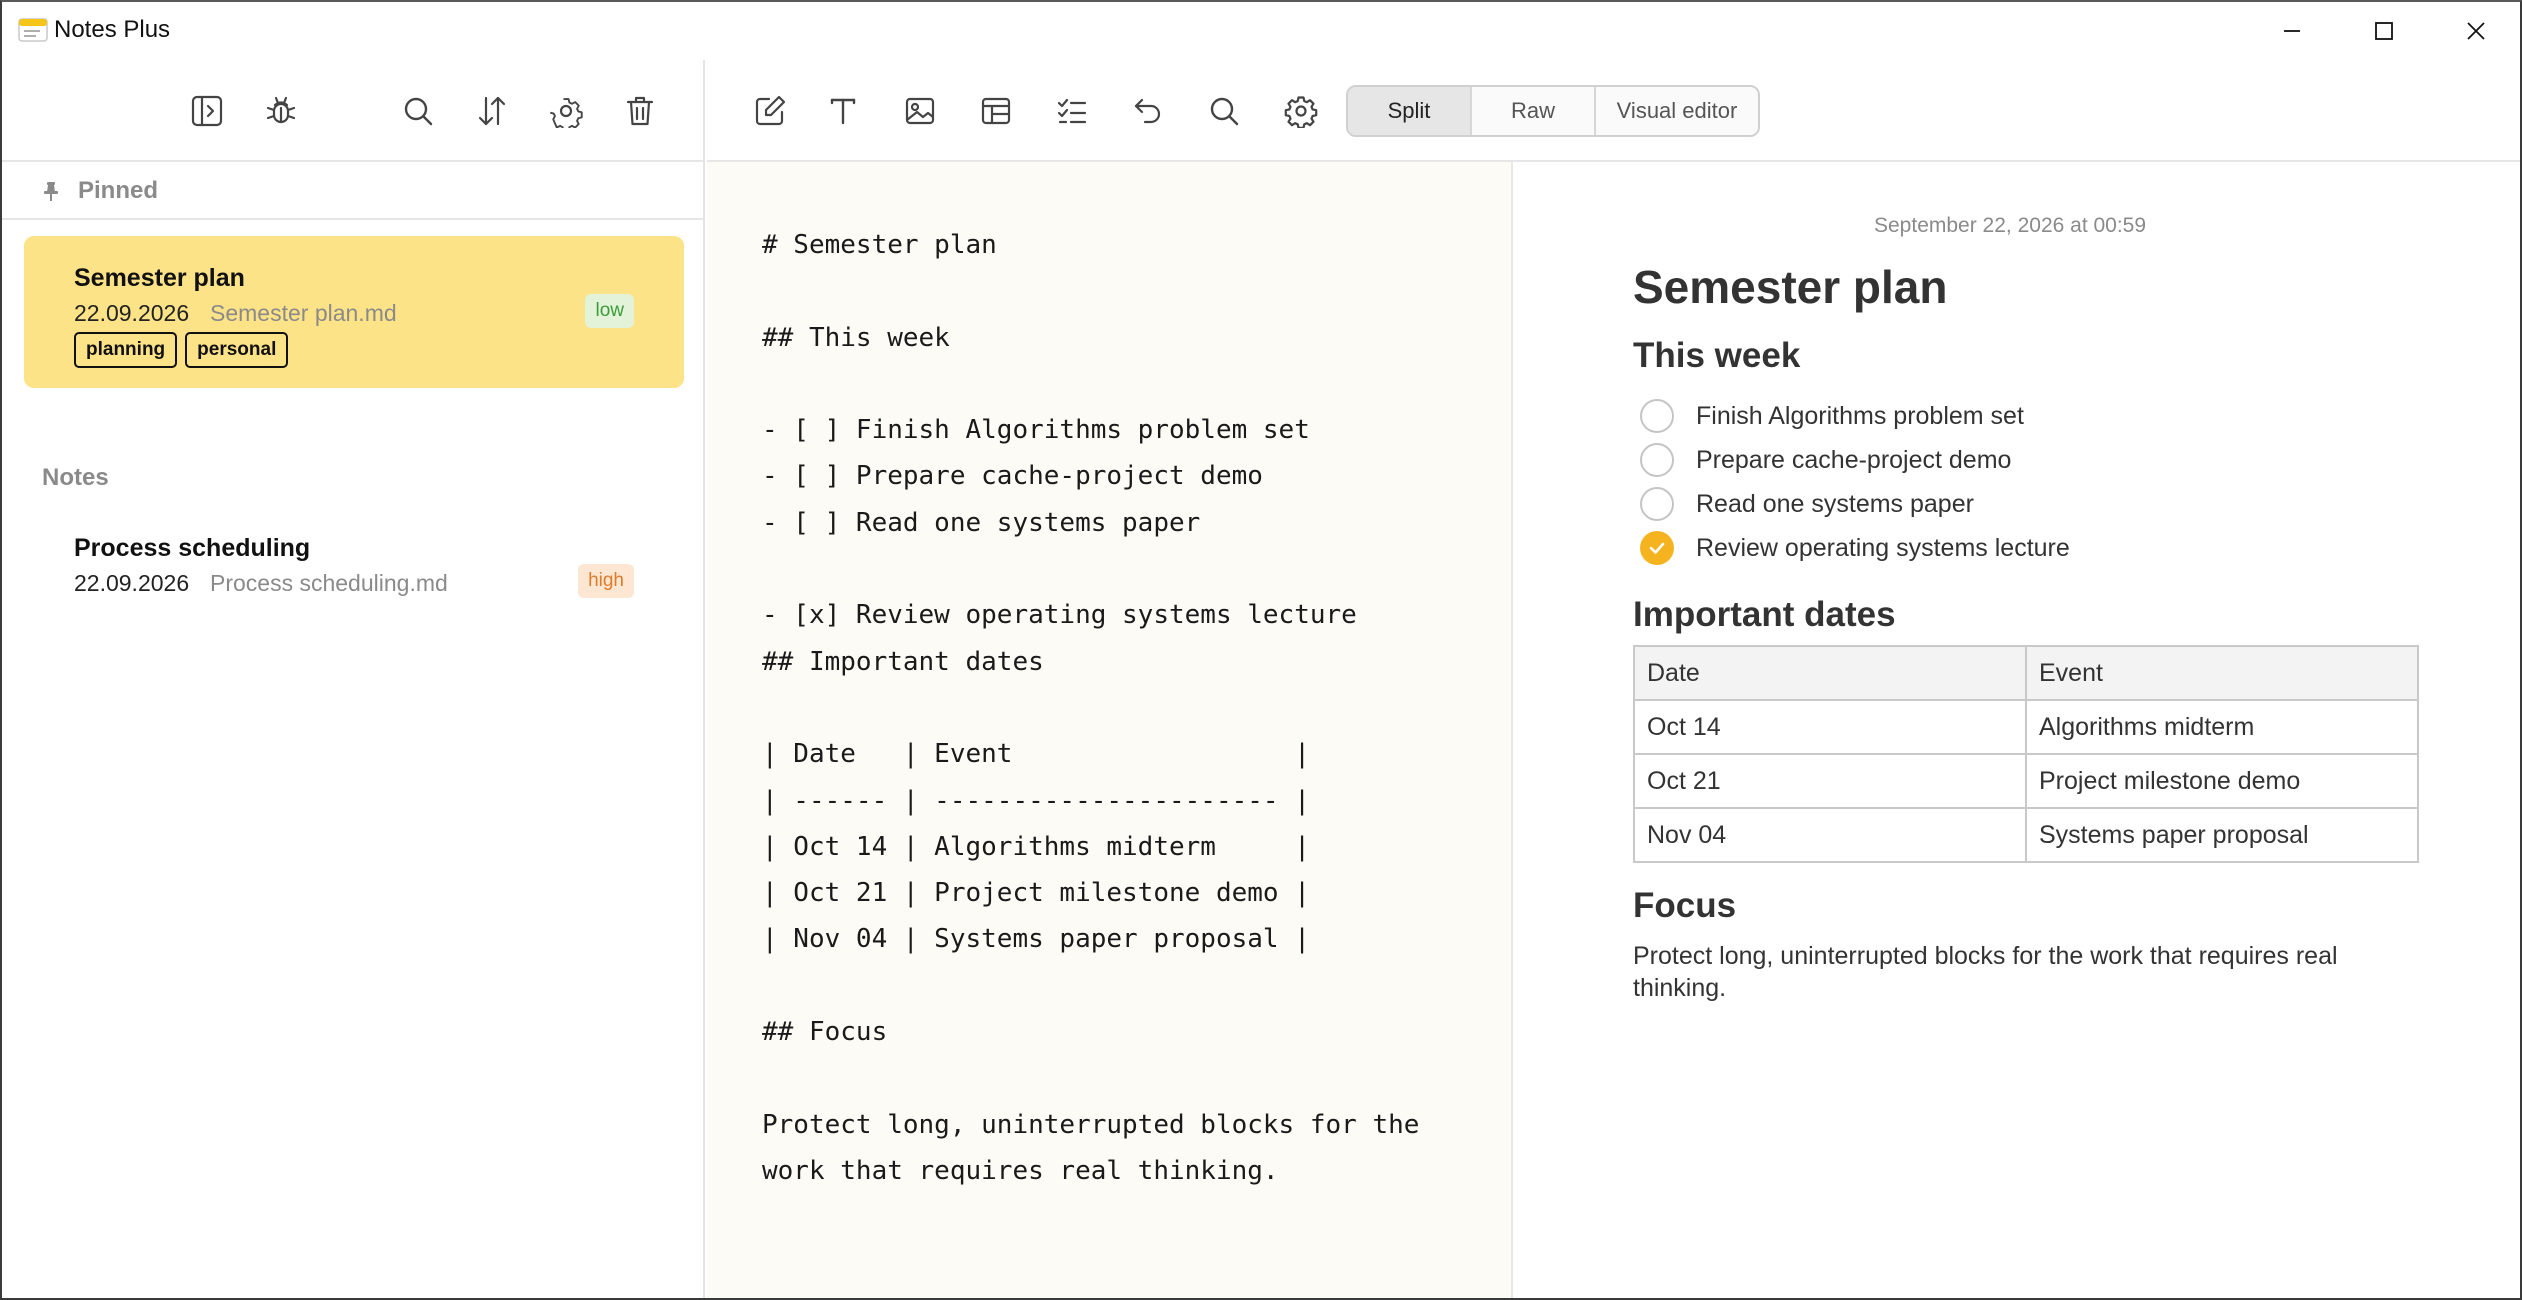  I want to click on table-header-cell: Event, so click(2222, 673).